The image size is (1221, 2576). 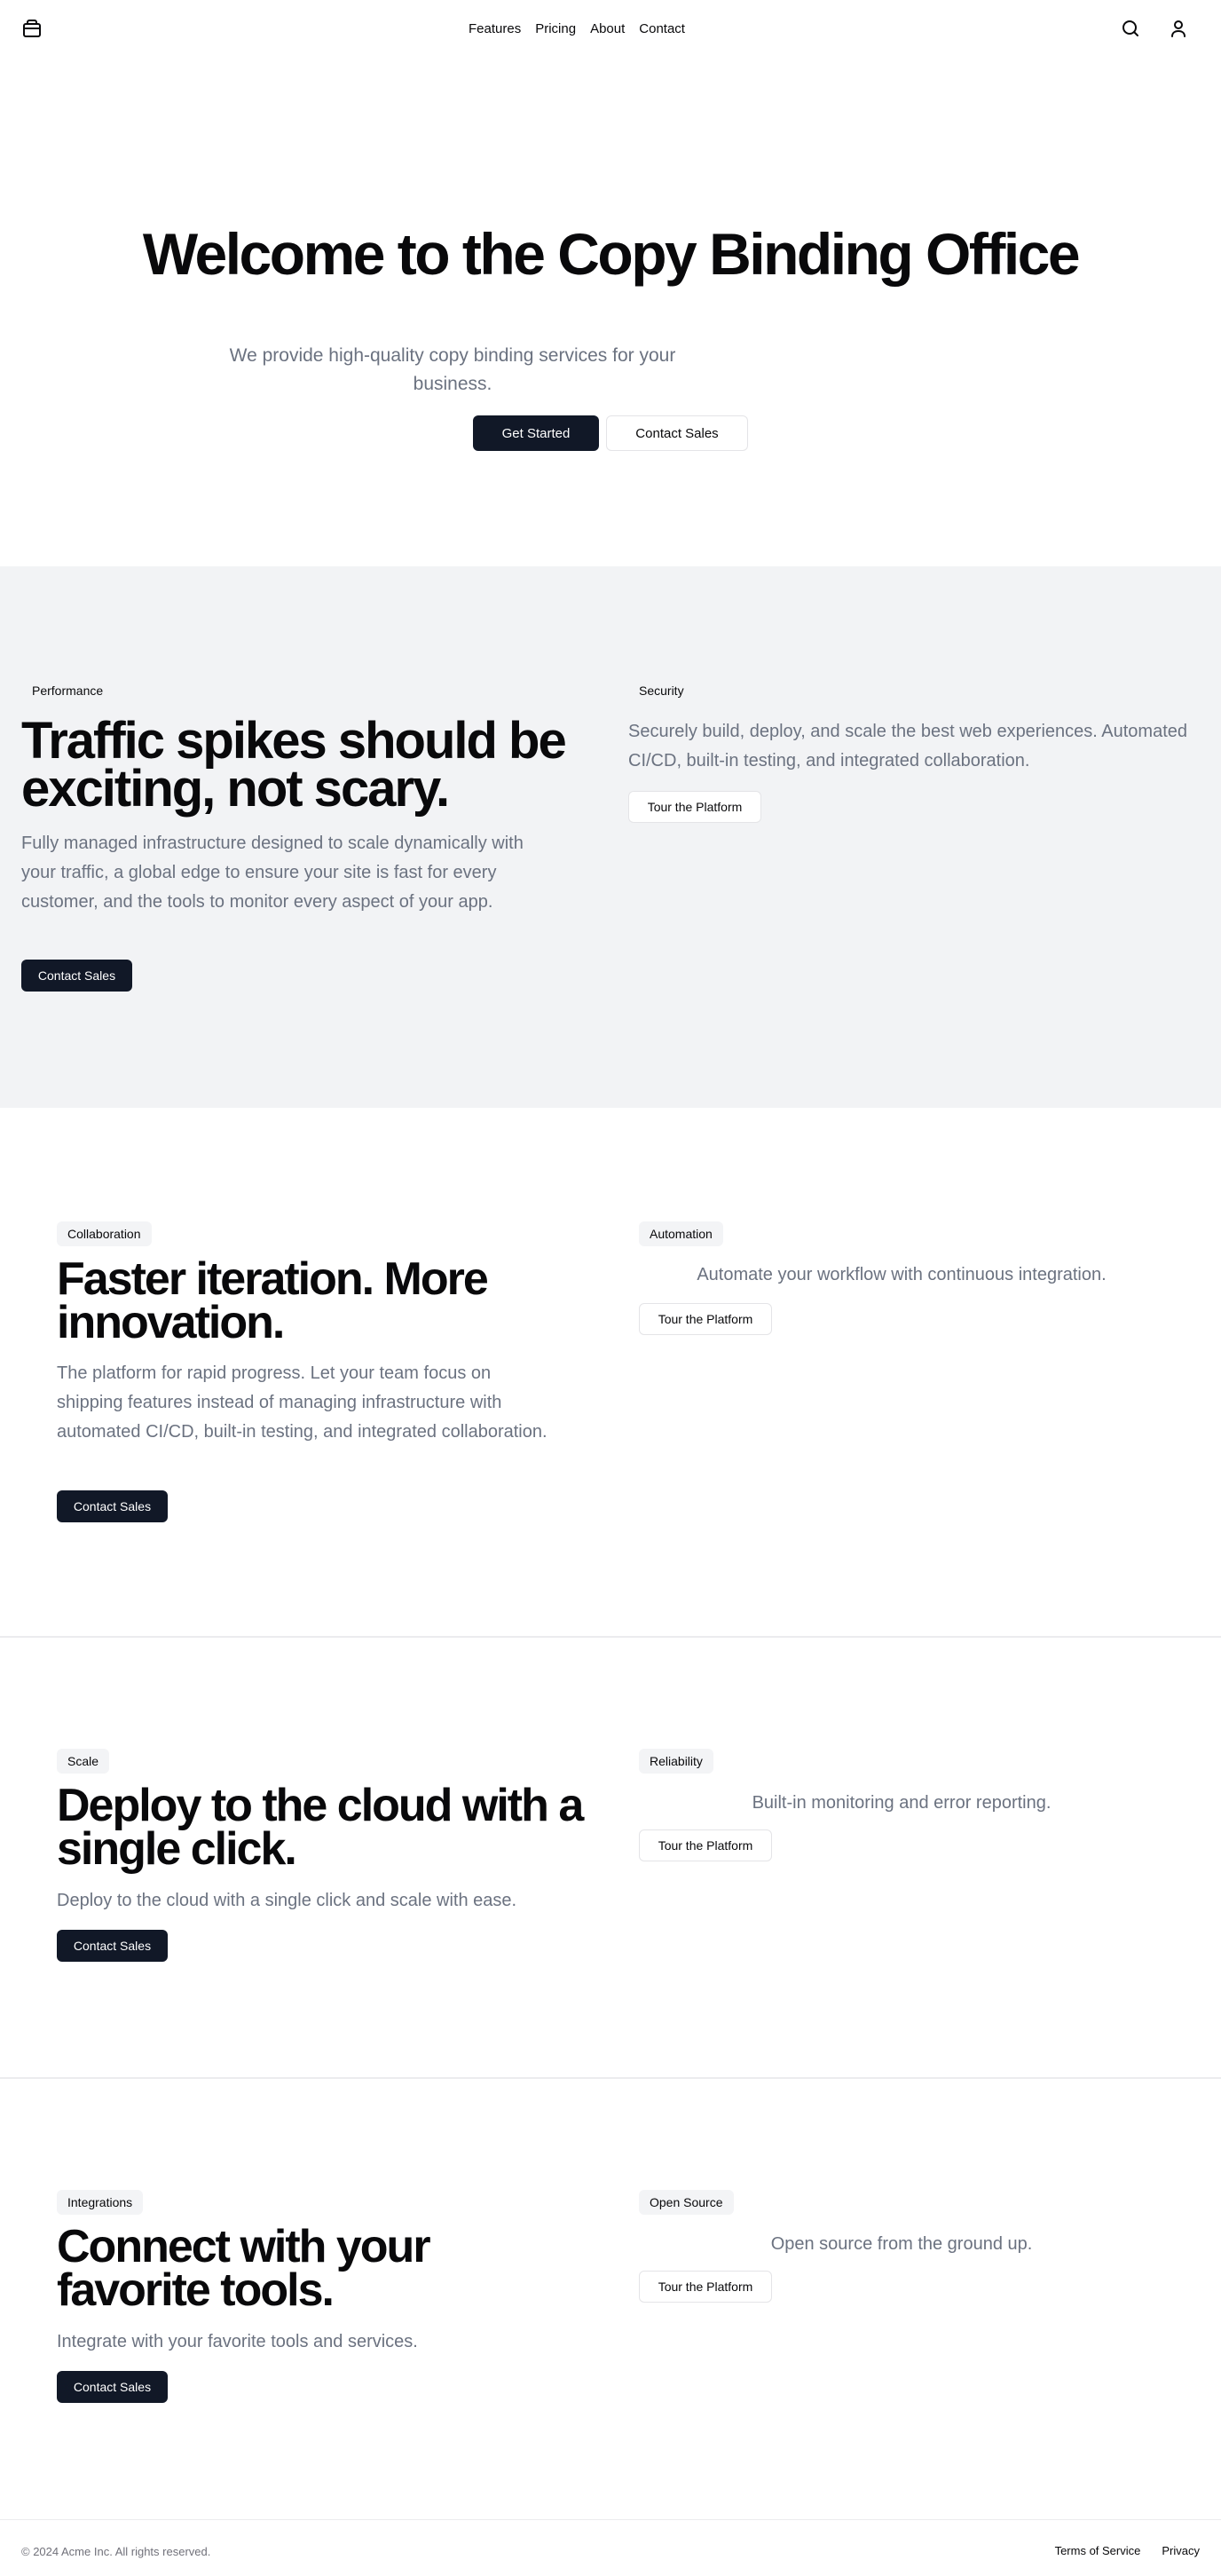 What do you see at coordinates (676, 1761) in the screenshot?
I see `feature-tag: Reliability` at bounding box center [676, 1761].